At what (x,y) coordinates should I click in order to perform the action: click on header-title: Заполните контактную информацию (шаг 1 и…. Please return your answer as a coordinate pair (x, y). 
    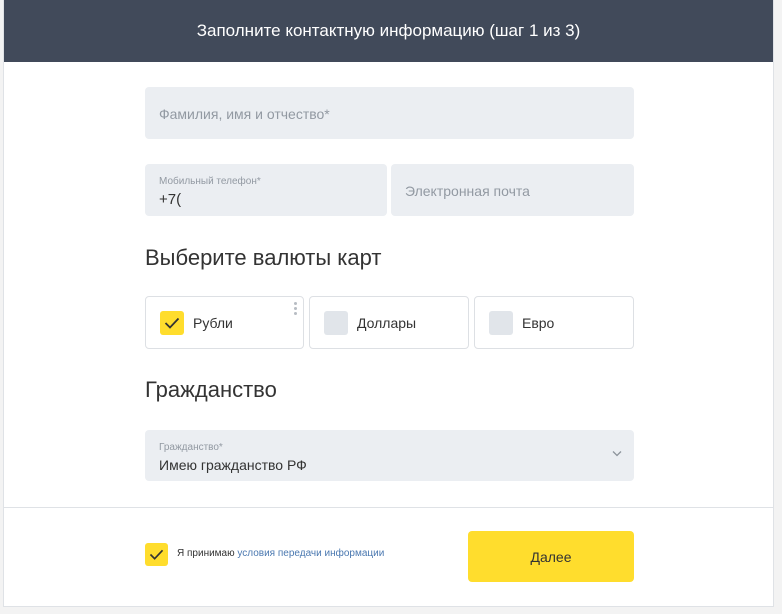
    Looking at the image, I should click on (388, 30).